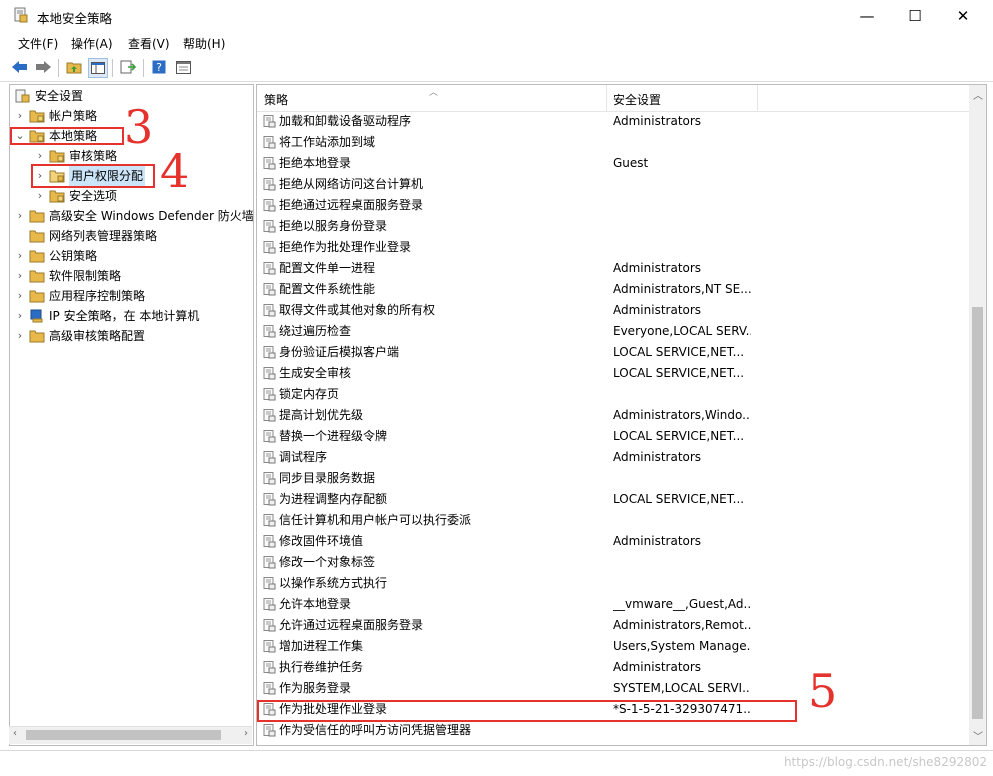 This screenshot has width=993, height=776. Describe the element at coordinates (613, 268) in the screenshot. I see `table-row: 配置文件单一进程 Administrators` at that location.